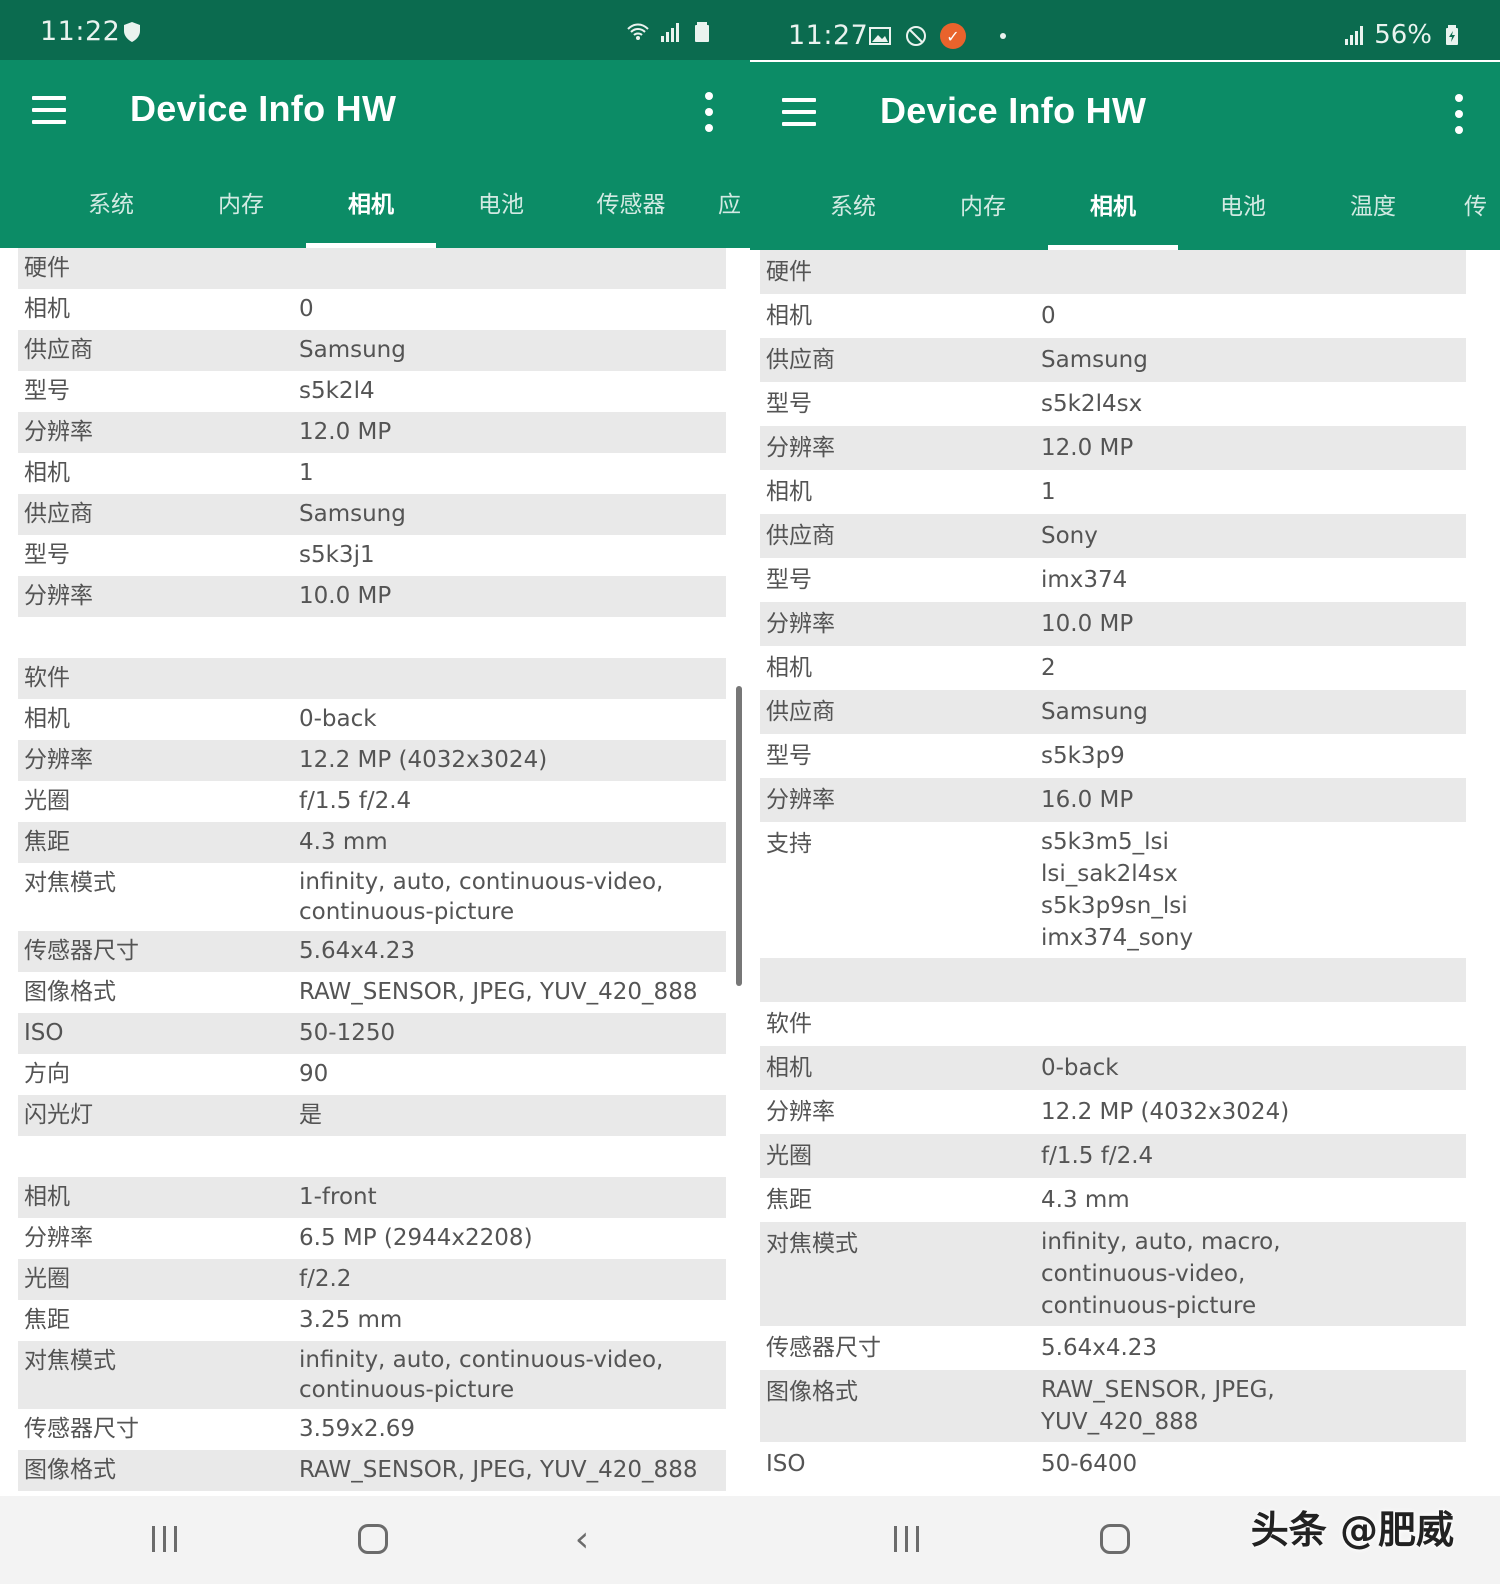 Image resolution: width=1500 pixels, height=1584 pixels. What do you see at coordinates (1253, 1024) in the screenshot?
I see `info-value` at bounding box center [1253, 1024].